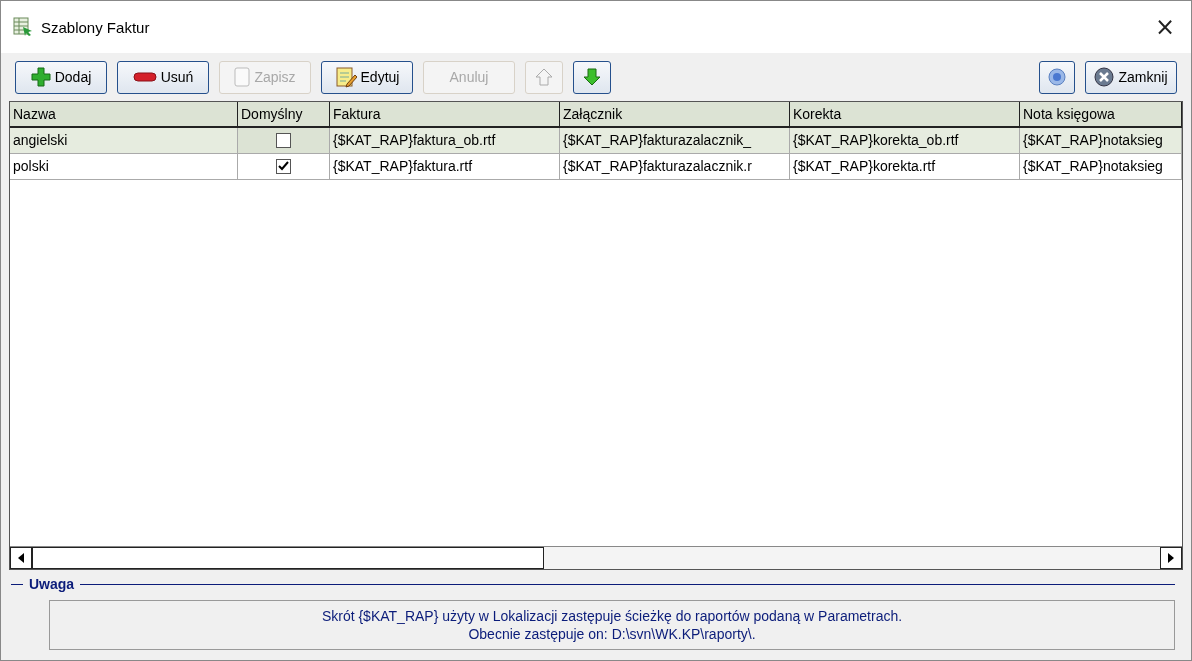 Image resolution: width=1192 pixels, height=661 pixels. What do you see at coordinates (675, 114) in the screenshot?
I see `column-header: Załącznik` at bounding box center [675, 114].